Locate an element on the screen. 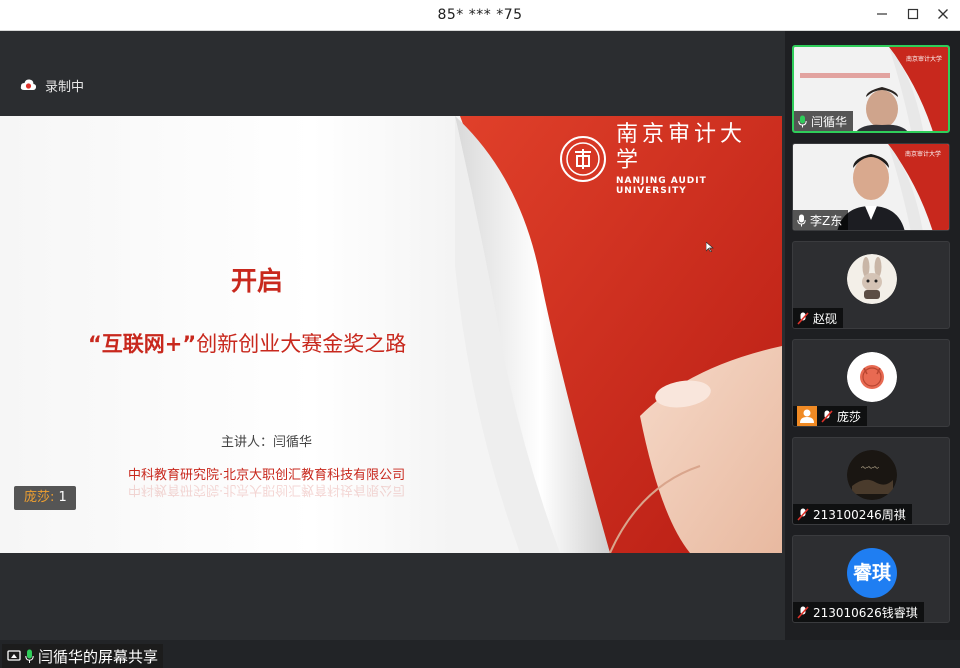  subtitle-highlight: “互联网+” is located at coordinates (142, 344).